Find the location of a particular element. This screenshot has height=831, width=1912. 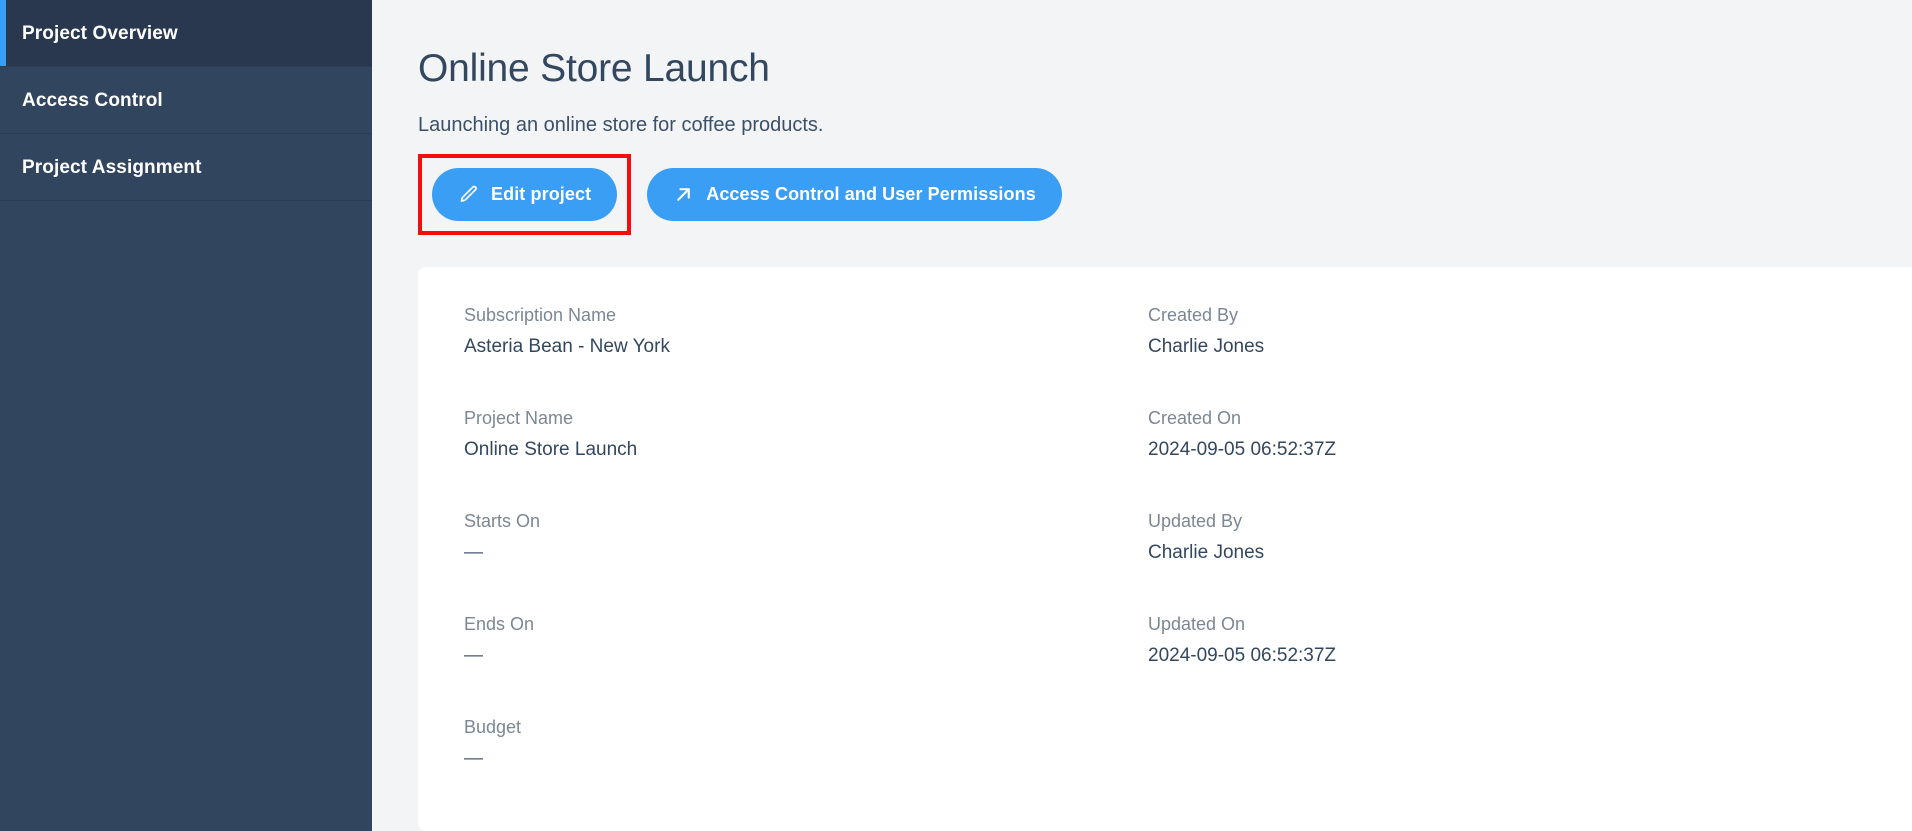

field-value: Asteria Bean - New York is located at coordinates (567, 347).